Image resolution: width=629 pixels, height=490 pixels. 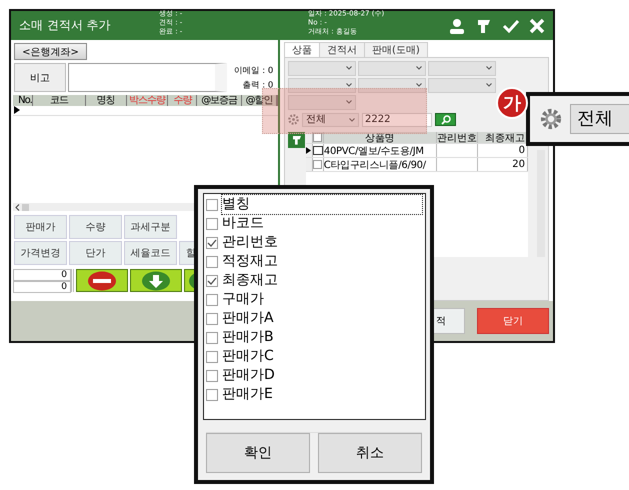 I want to click on tab: 견적서, so click(x=342, y=49).